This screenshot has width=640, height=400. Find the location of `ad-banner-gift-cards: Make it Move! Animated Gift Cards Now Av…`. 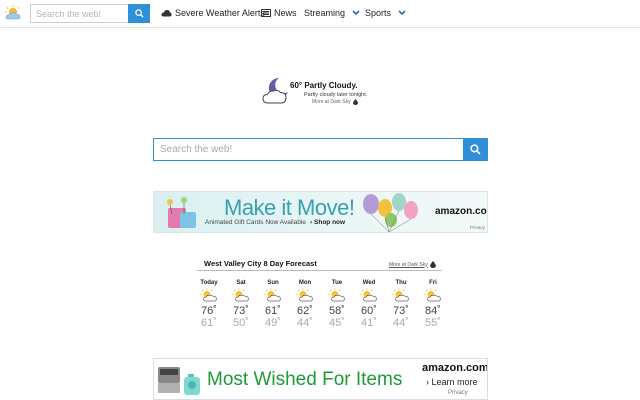

ad-banner-gift-cards: Make it Move! Animated Gift Cards Now Av… is located at coordinates (320, 212).